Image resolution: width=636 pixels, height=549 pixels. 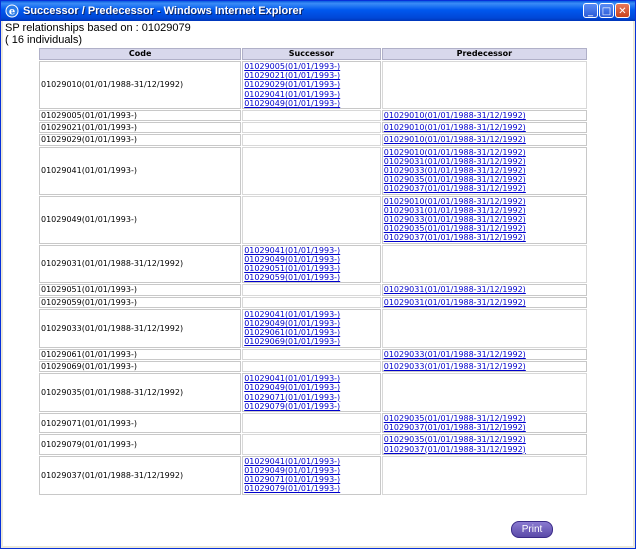 I want to click on code-cell: 01029071(01/01/1993-), so click(x=140, y=423).